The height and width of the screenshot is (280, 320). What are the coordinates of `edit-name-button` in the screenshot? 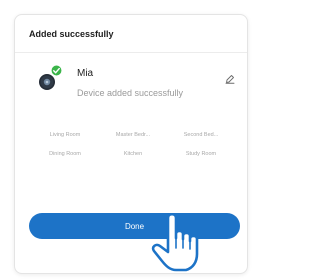 It's located at (230, 79).